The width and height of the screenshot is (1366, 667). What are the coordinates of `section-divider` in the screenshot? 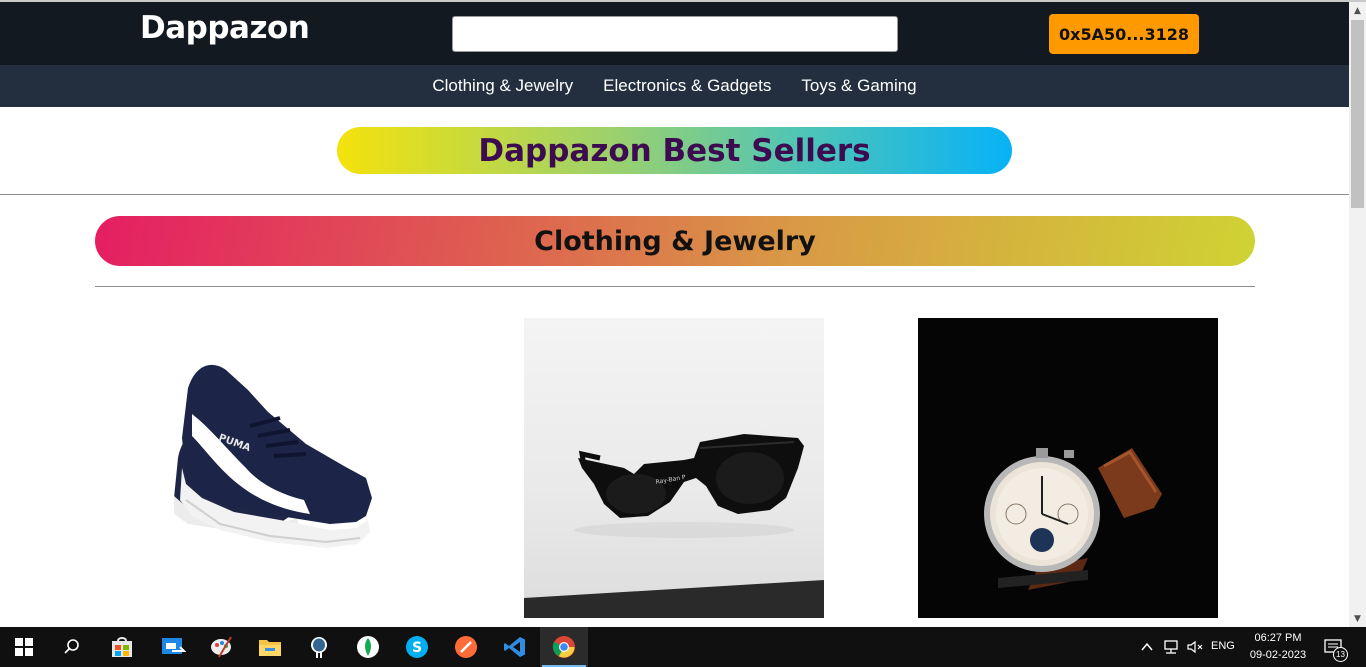 It's located at (675, 286).